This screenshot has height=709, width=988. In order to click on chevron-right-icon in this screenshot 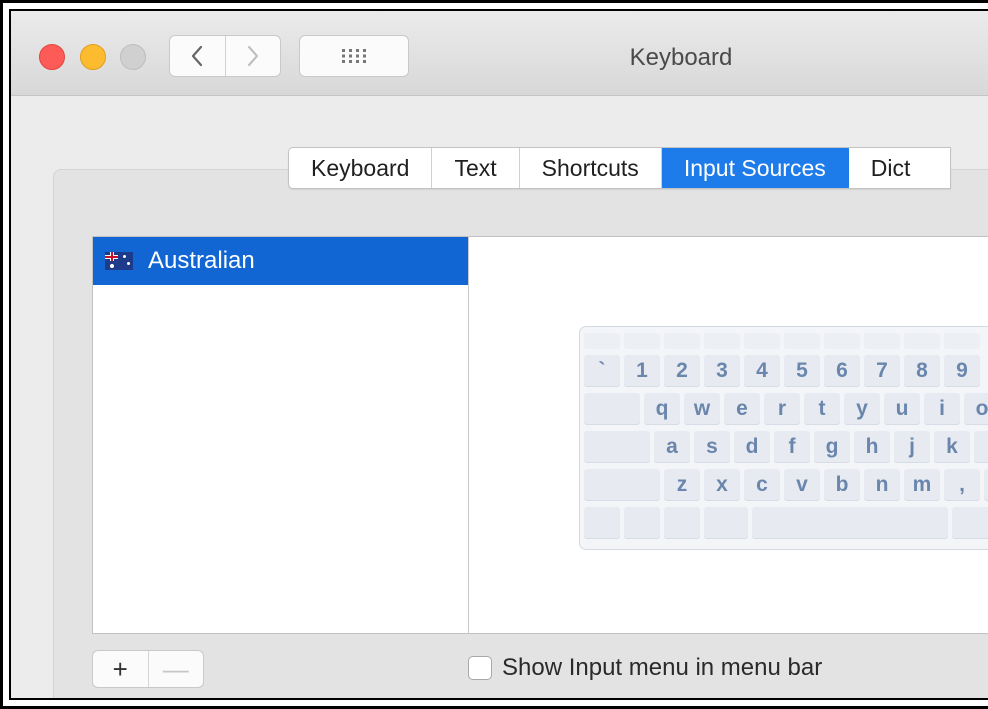, I will do `click(252, 56)`.